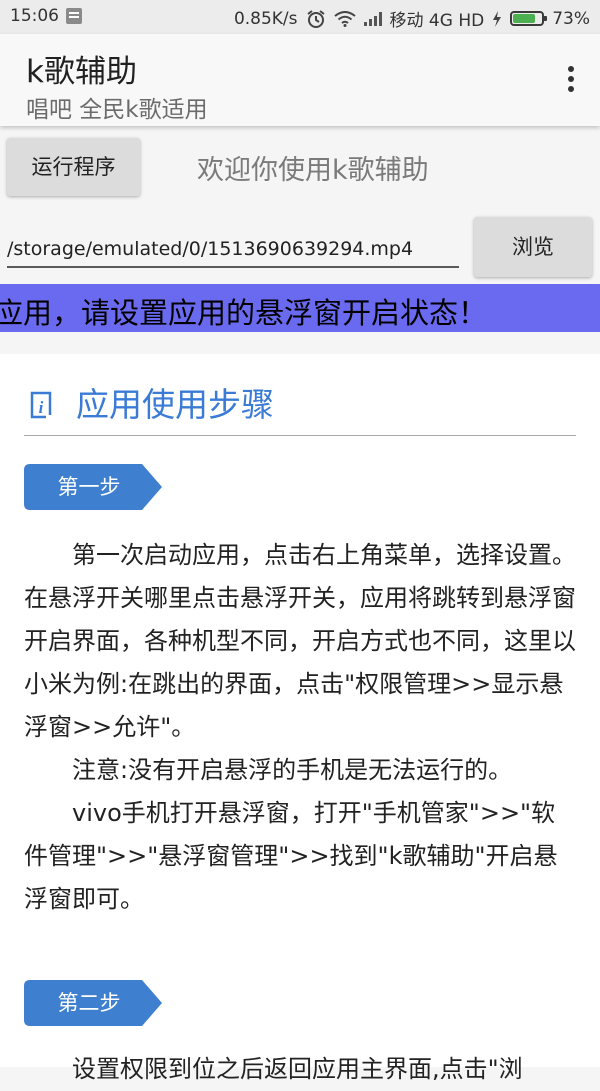  I want to click on marquee-text: 应用，请设置应用的悬浮窗开启状态！, so click(244, 313).